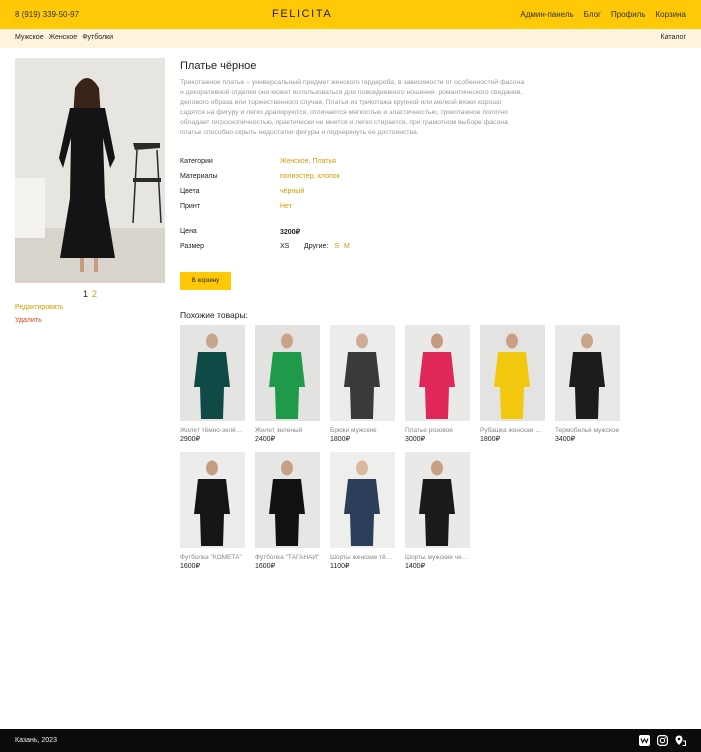  I want to click on similar-product-card: Платье розовое 3000₽, so click(438, 387).